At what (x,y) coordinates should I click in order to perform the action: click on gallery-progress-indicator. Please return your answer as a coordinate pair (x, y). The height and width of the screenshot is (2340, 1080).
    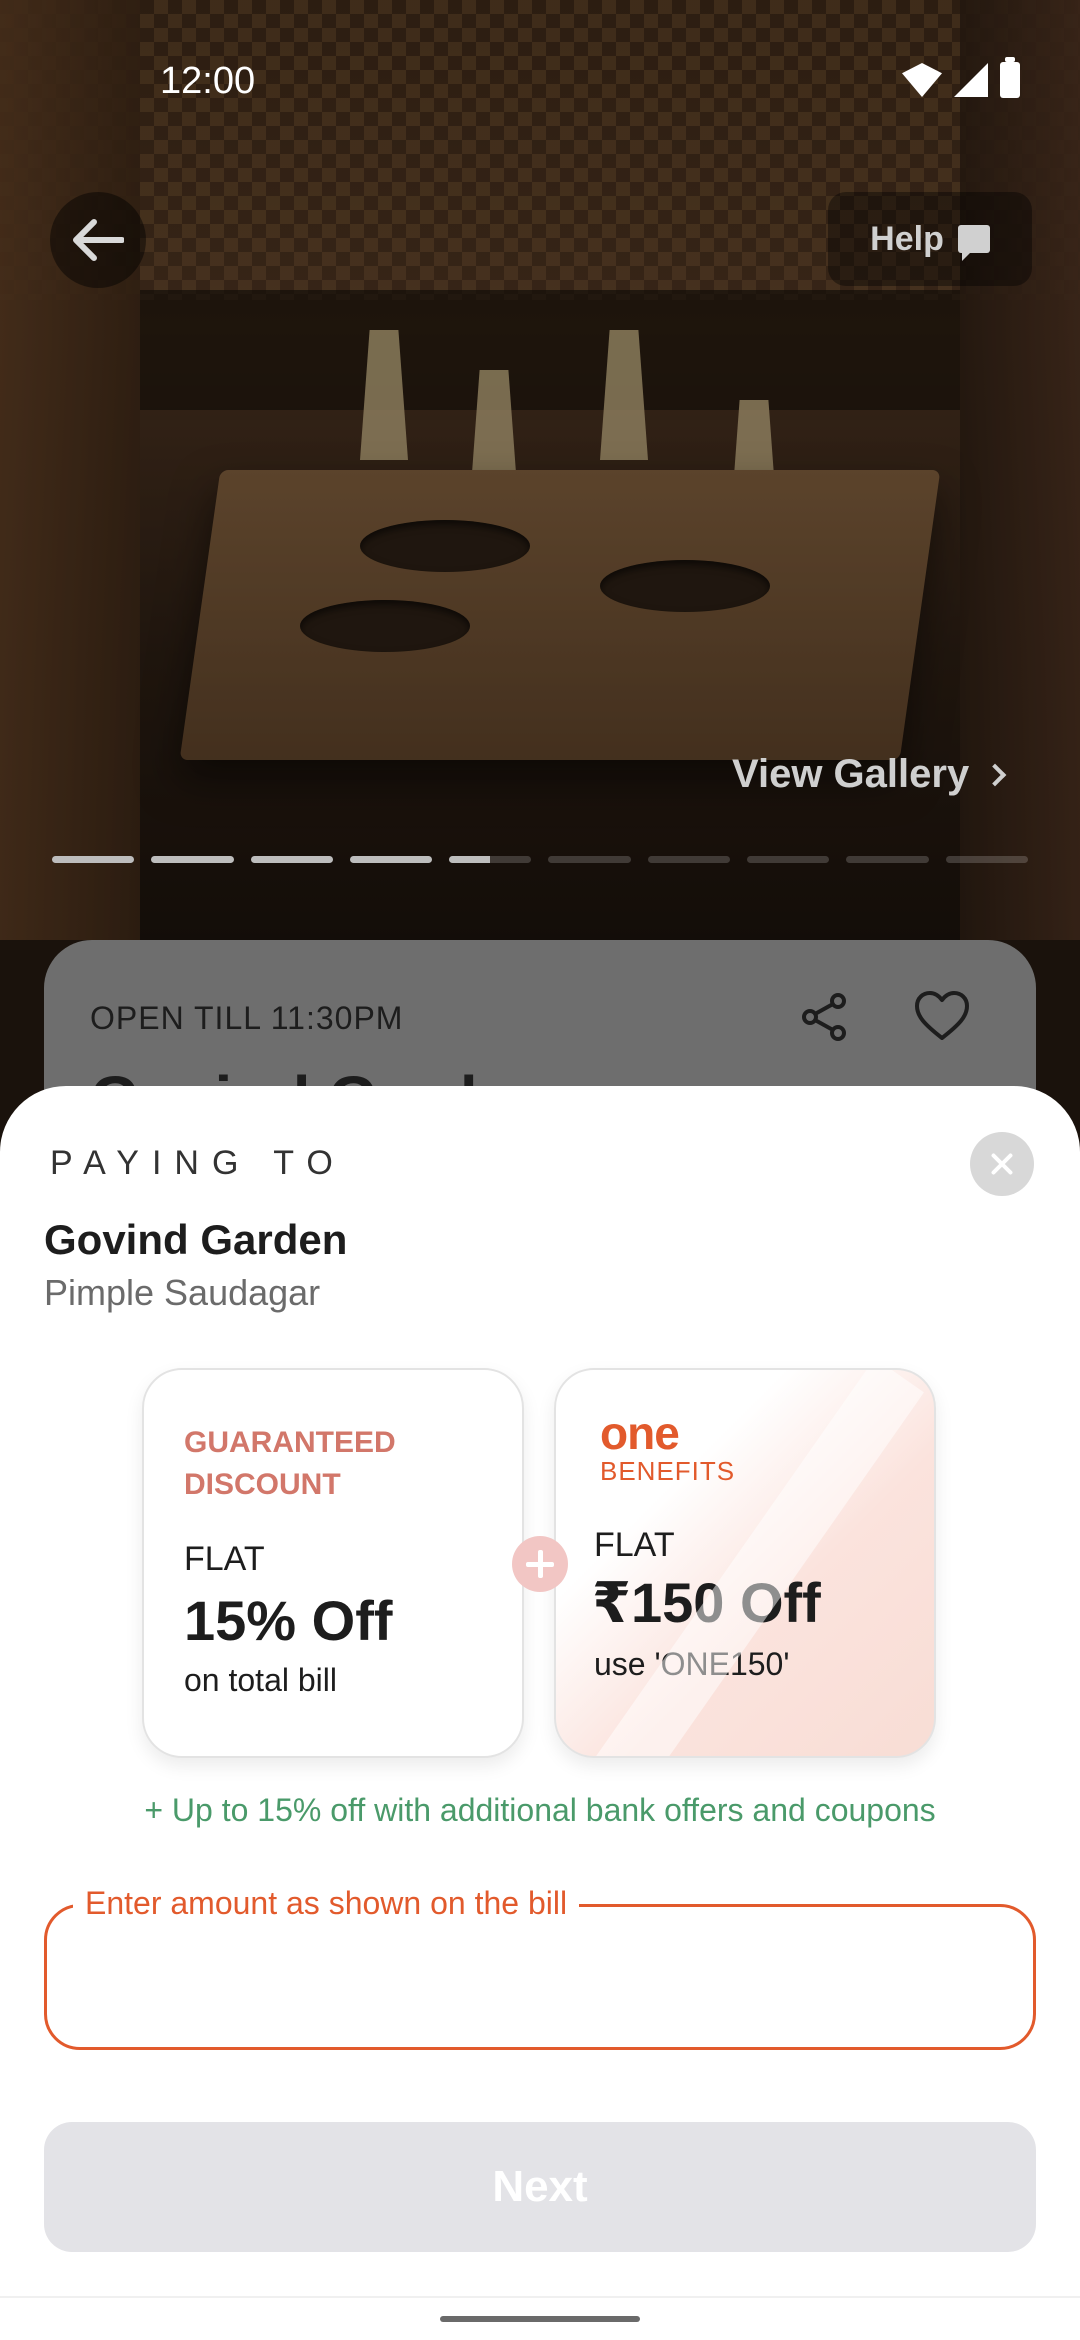
    Looking at the image, I should click on (540, 859).